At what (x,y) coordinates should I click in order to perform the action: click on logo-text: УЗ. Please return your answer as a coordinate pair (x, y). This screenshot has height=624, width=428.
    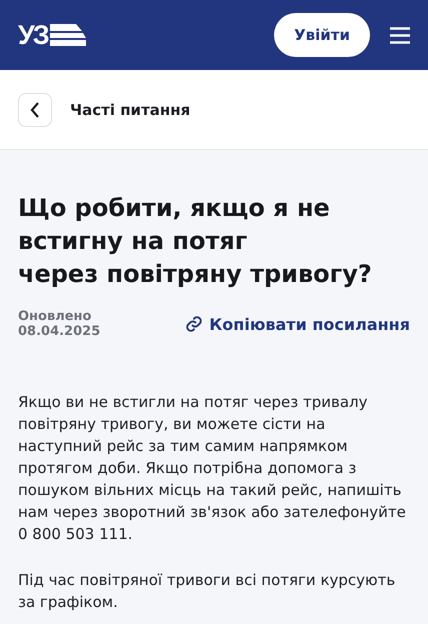
    Looking at the image, I should click on (33, 35).